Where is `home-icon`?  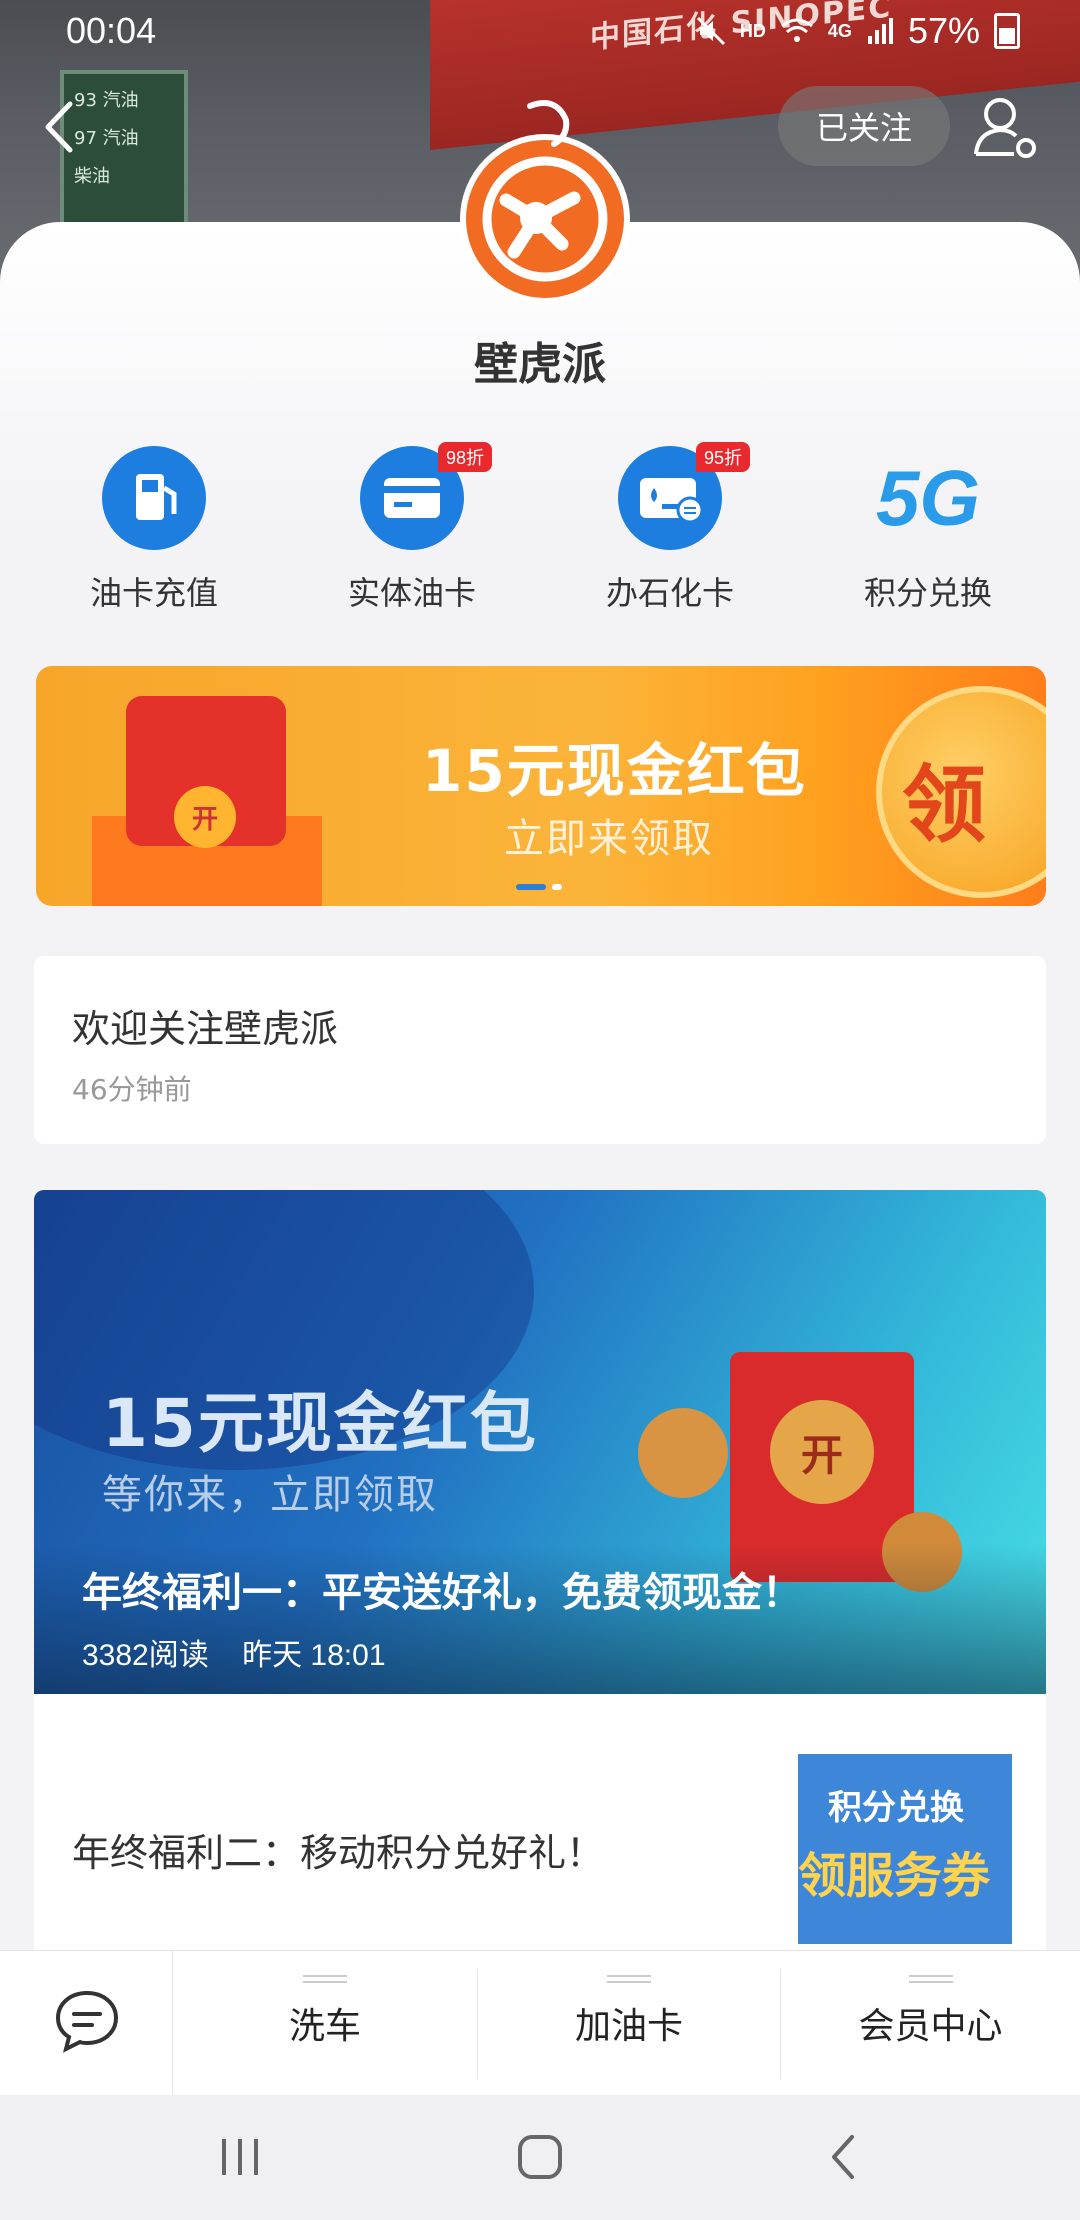
home-icon is located at coordinates (540, 2157).